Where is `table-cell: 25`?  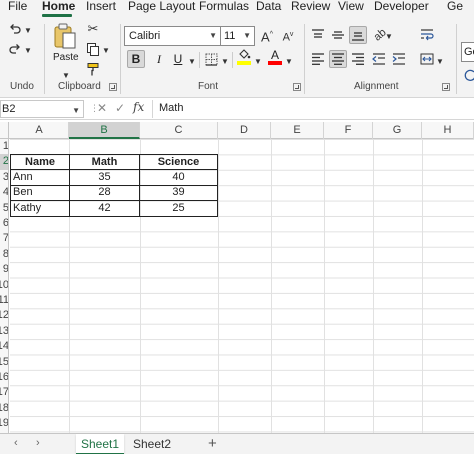
table-cell: 25 is located at coordinates (178, 208).